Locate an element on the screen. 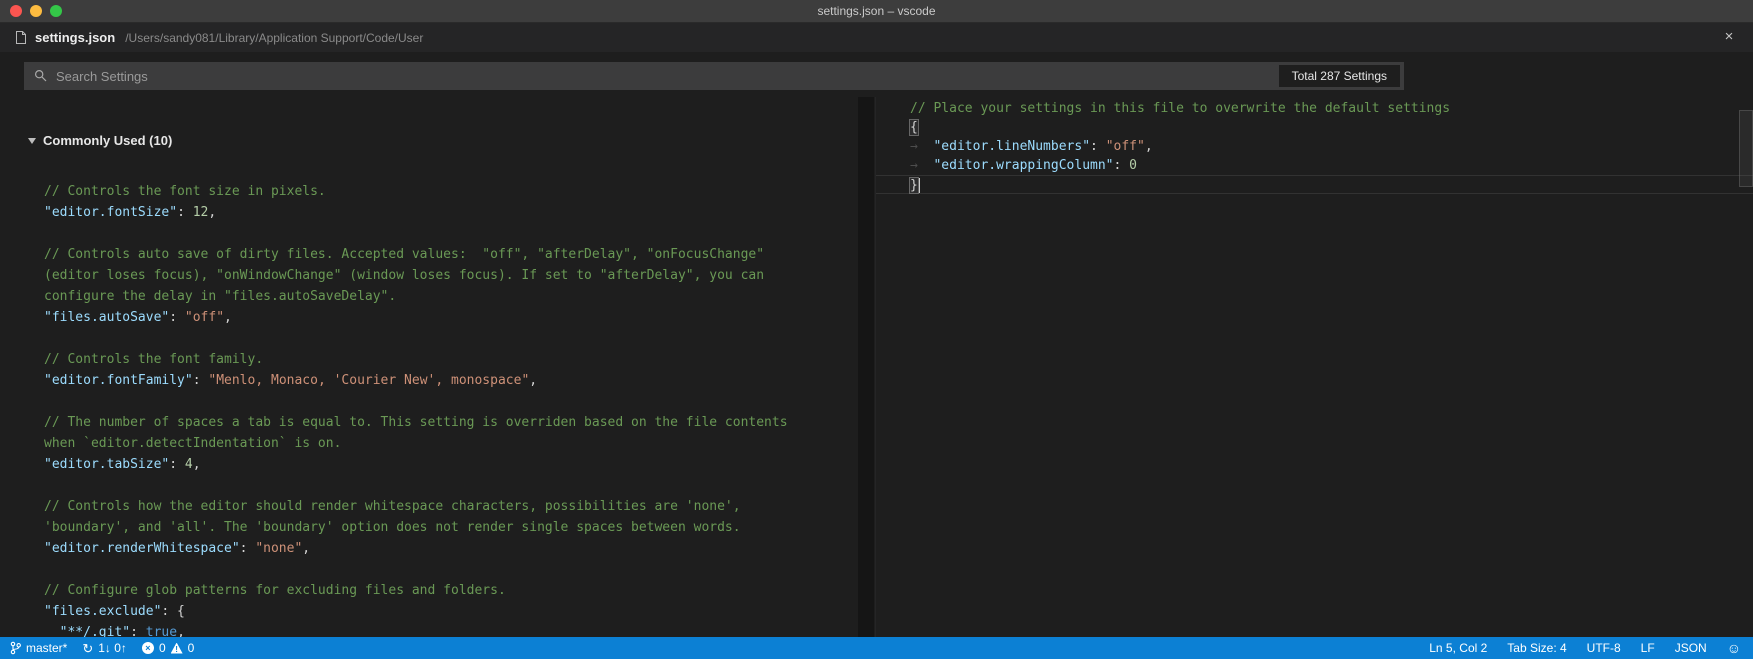 The height and width of the screenshot is (659, 1753). settings-section-header: Commonly Used (10) is located at coordinates (100, 140).